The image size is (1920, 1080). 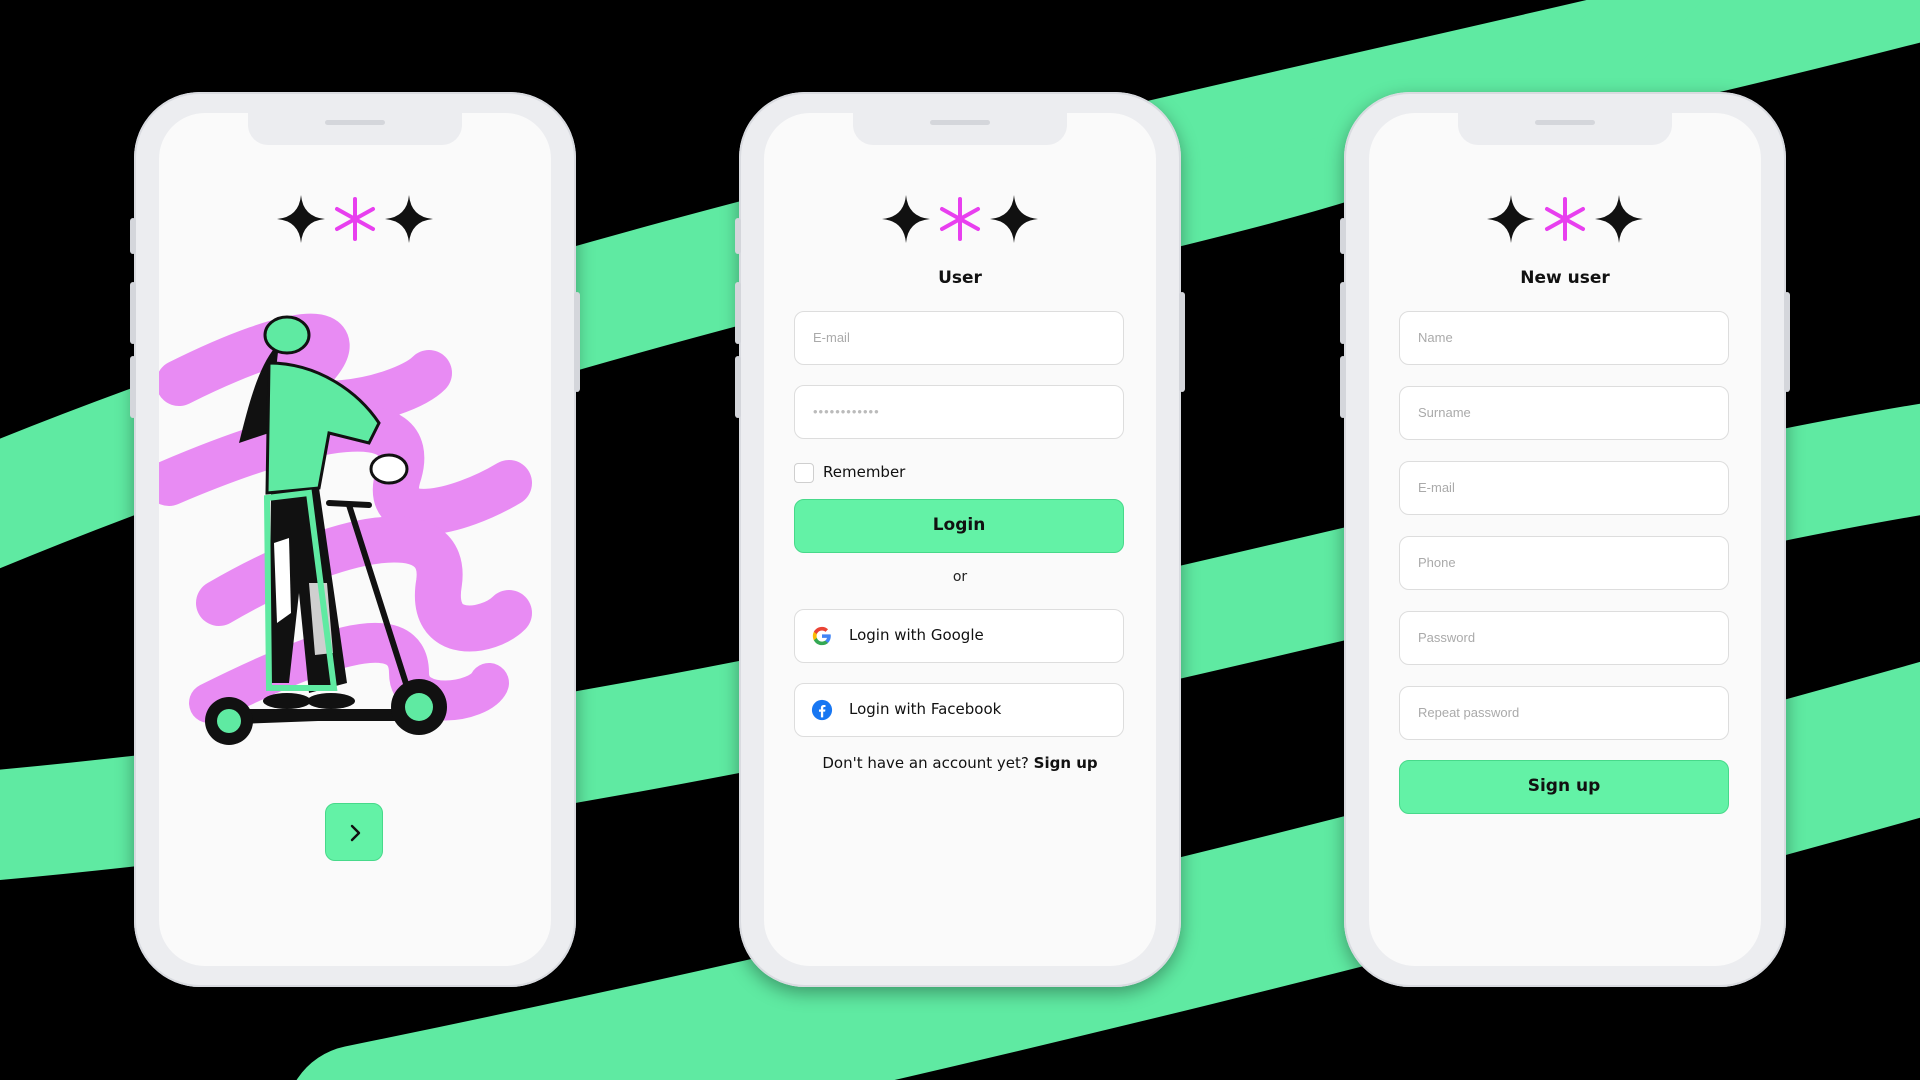 What do you see at coordinates (1565, 278) in the screenshot?
I see `signup-title: New user` at bounding box center [1565, 278].